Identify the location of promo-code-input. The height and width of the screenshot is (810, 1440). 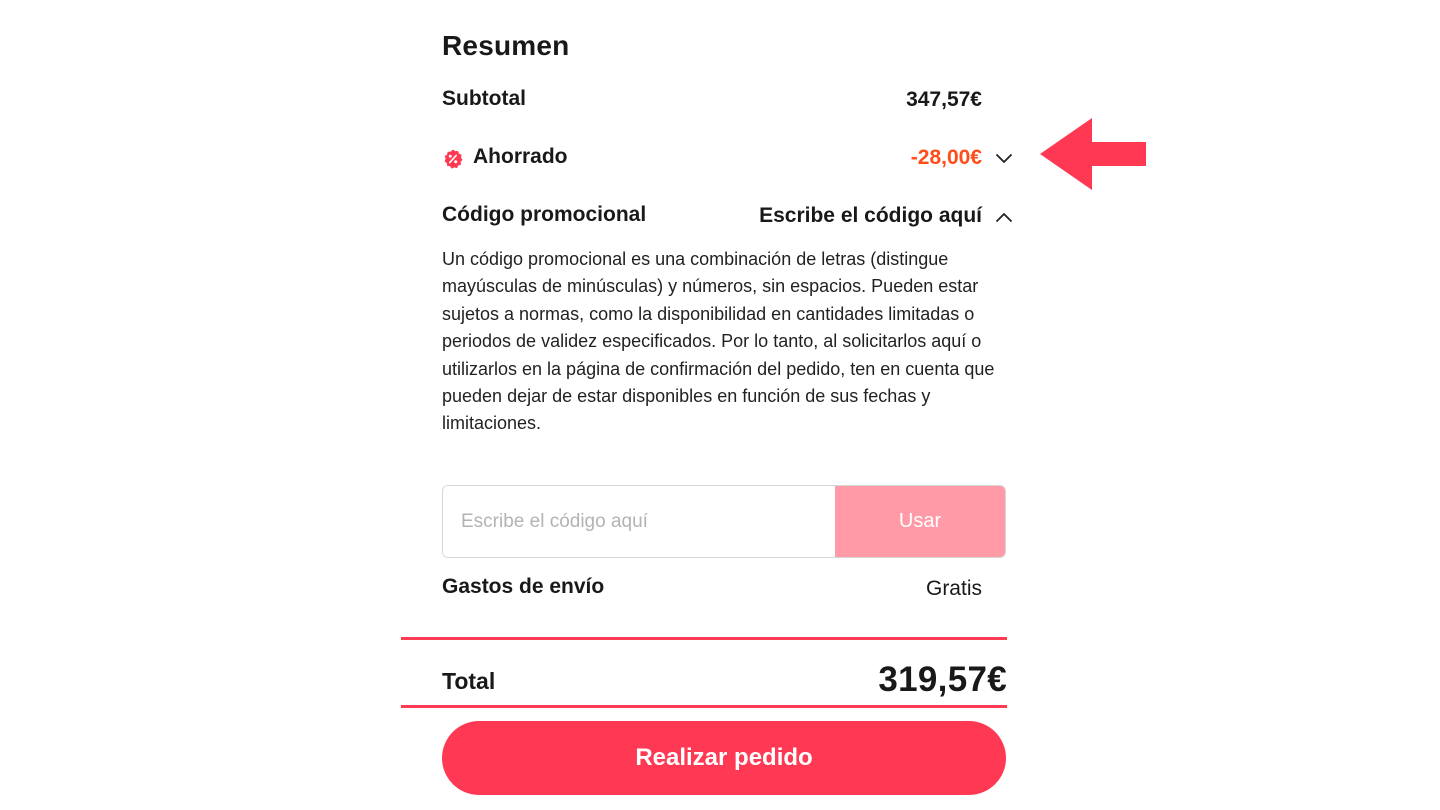
(639, 521).